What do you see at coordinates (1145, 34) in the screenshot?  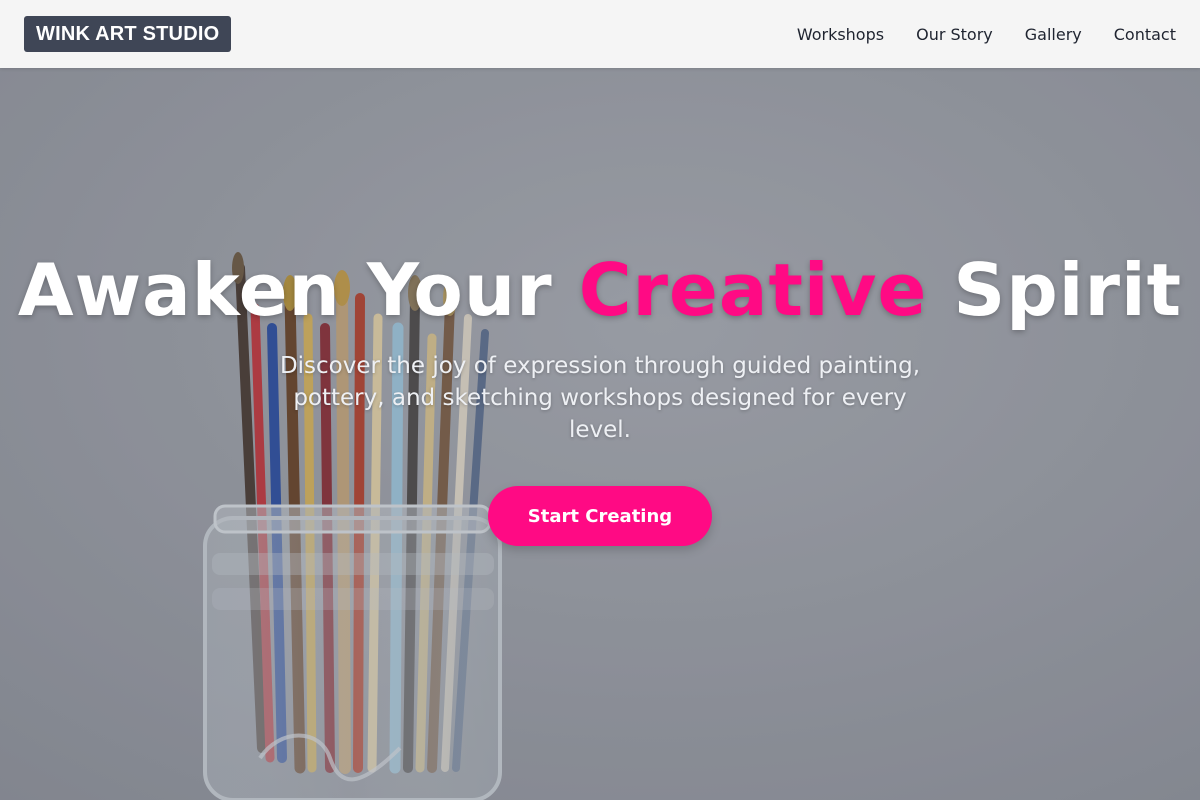 I see `nav-link-contact: Contact` at bounding box center [1145, 34].